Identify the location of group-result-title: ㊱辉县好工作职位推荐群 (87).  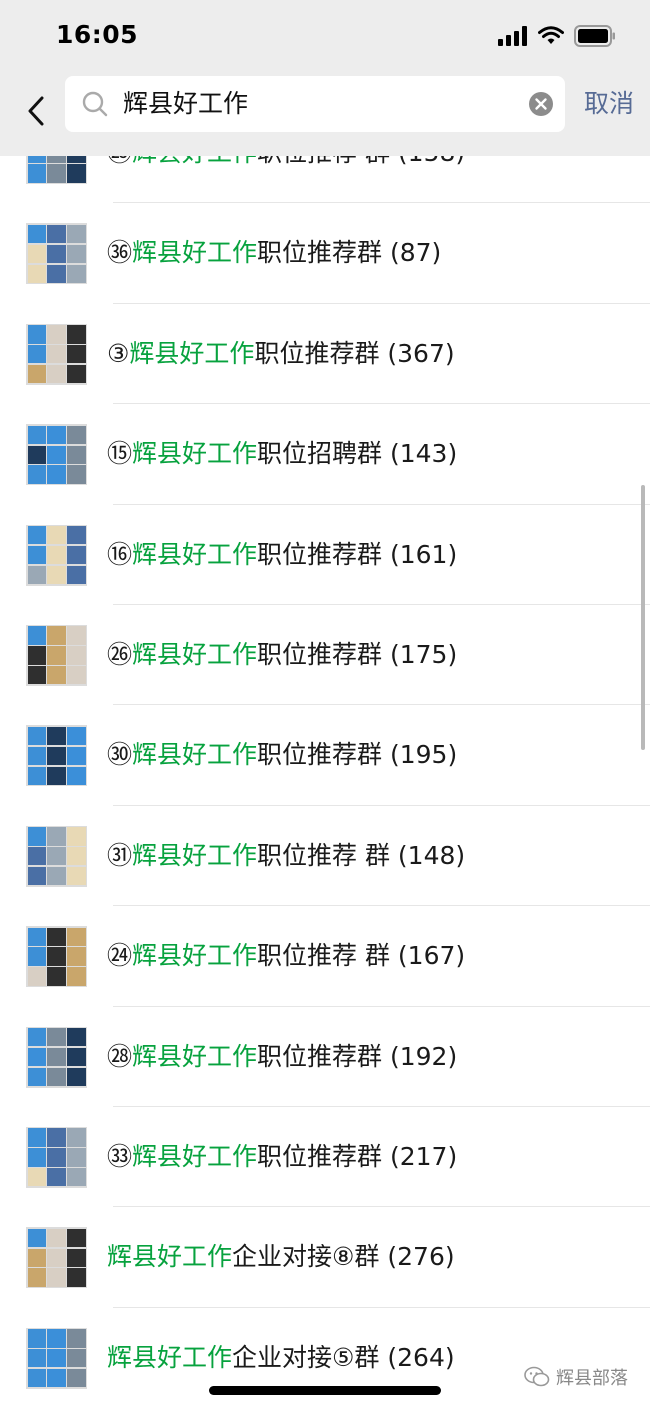
(274, 253).